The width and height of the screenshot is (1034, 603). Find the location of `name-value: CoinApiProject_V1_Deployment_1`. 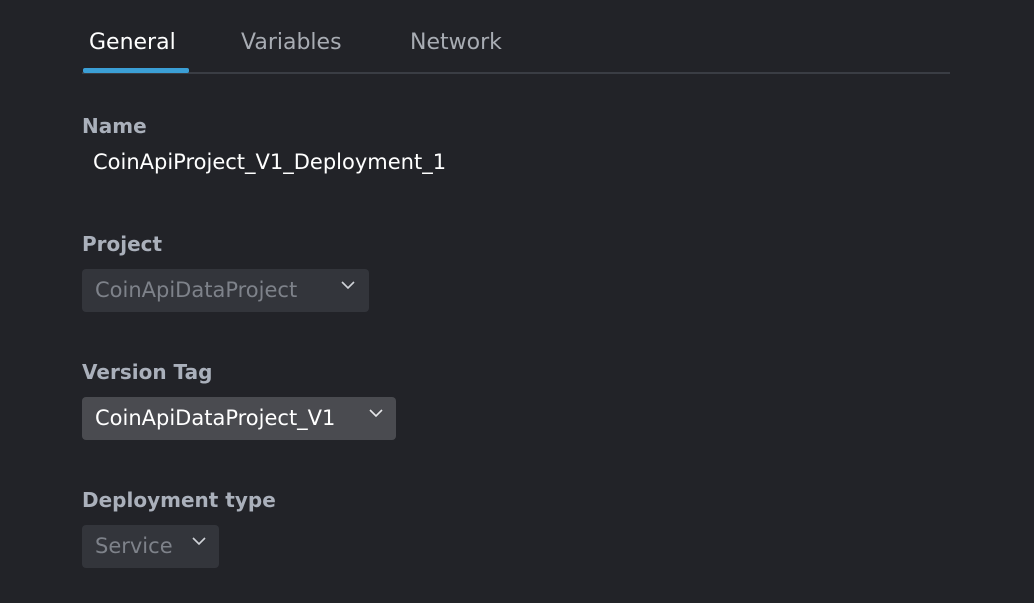

name-value: CoinApiProject_V1_Deployment_1 is located at coordinates (270, 162).